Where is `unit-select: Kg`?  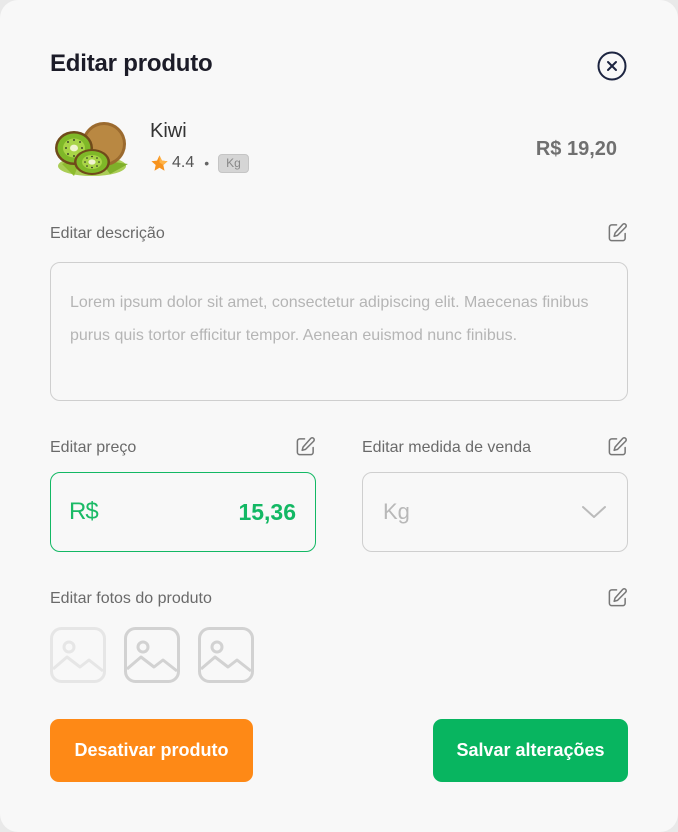 unit-select: Kg is located at coordinates (495, 512).